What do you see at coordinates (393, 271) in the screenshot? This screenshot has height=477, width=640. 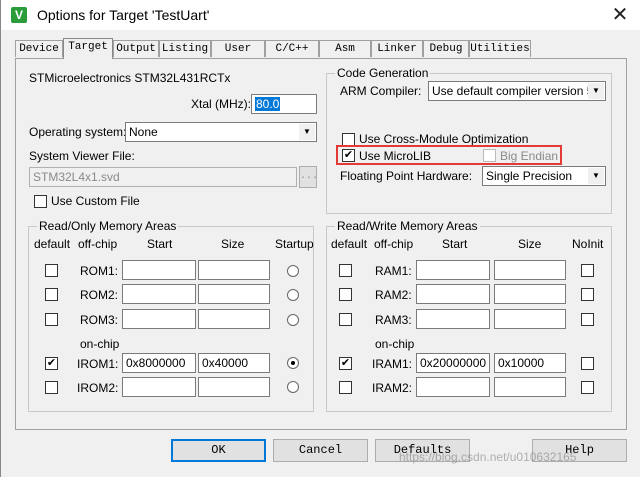 I see `ram1-label: RAM1:` at bounding box center [393, 271].